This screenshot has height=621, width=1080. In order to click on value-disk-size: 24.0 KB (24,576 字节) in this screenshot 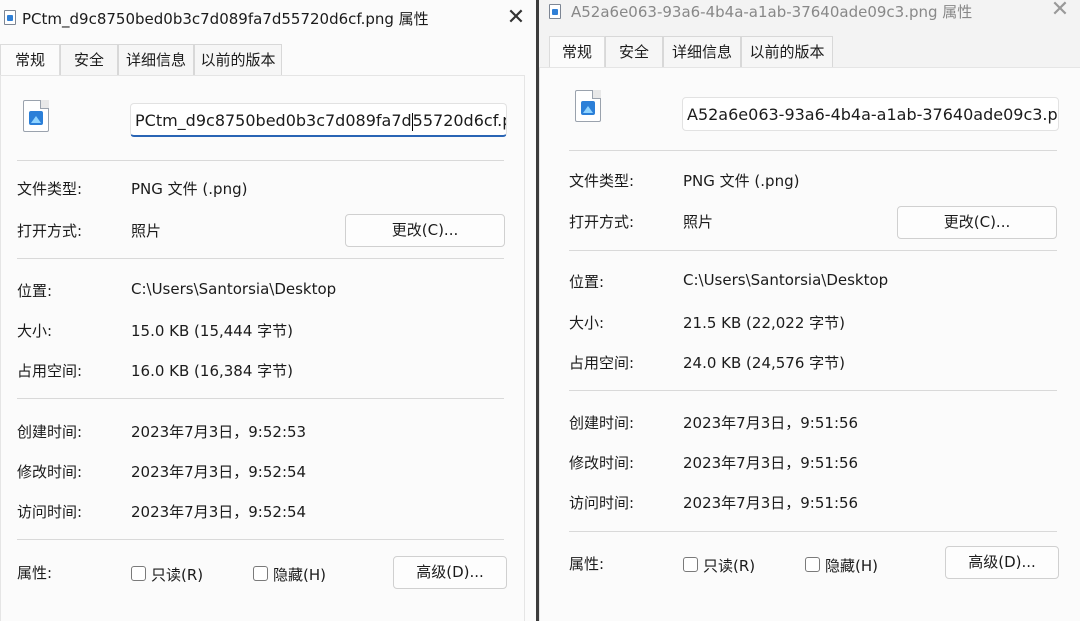, I will do `click(764, 363)`.